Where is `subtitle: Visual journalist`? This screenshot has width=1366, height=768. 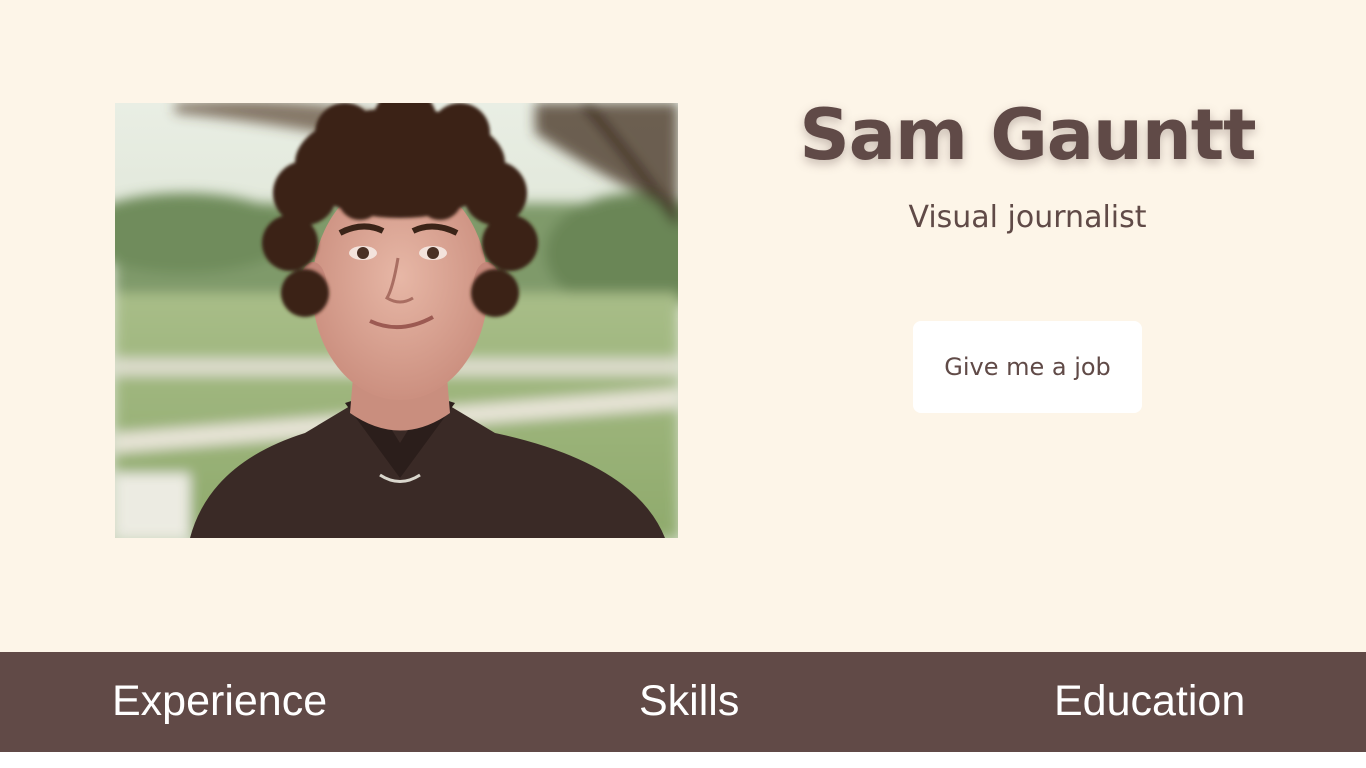 subtitle: Visual journalist is located at coordinates (1027, 217).